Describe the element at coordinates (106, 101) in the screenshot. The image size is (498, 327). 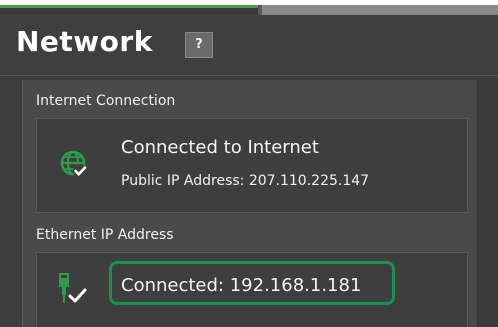
I see `internet-connection-label: Internet Connection` at that location.